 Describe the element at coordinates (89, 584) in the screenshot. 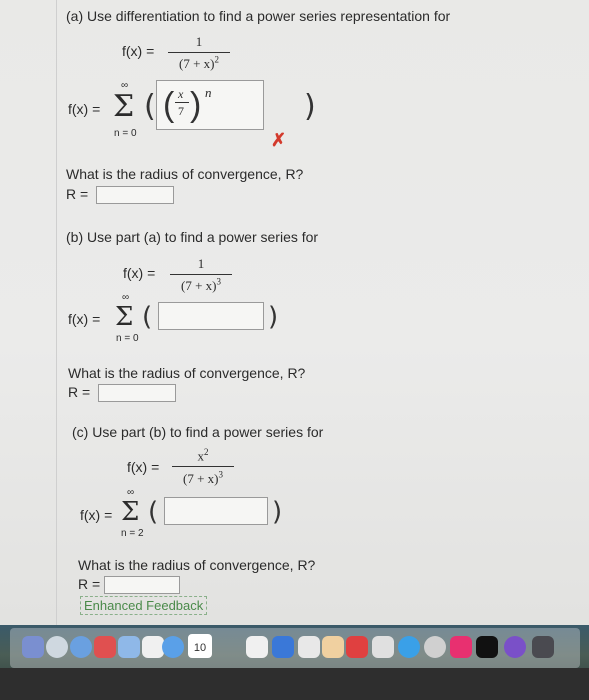

I see `part-c-radius-label: R =` at that location.